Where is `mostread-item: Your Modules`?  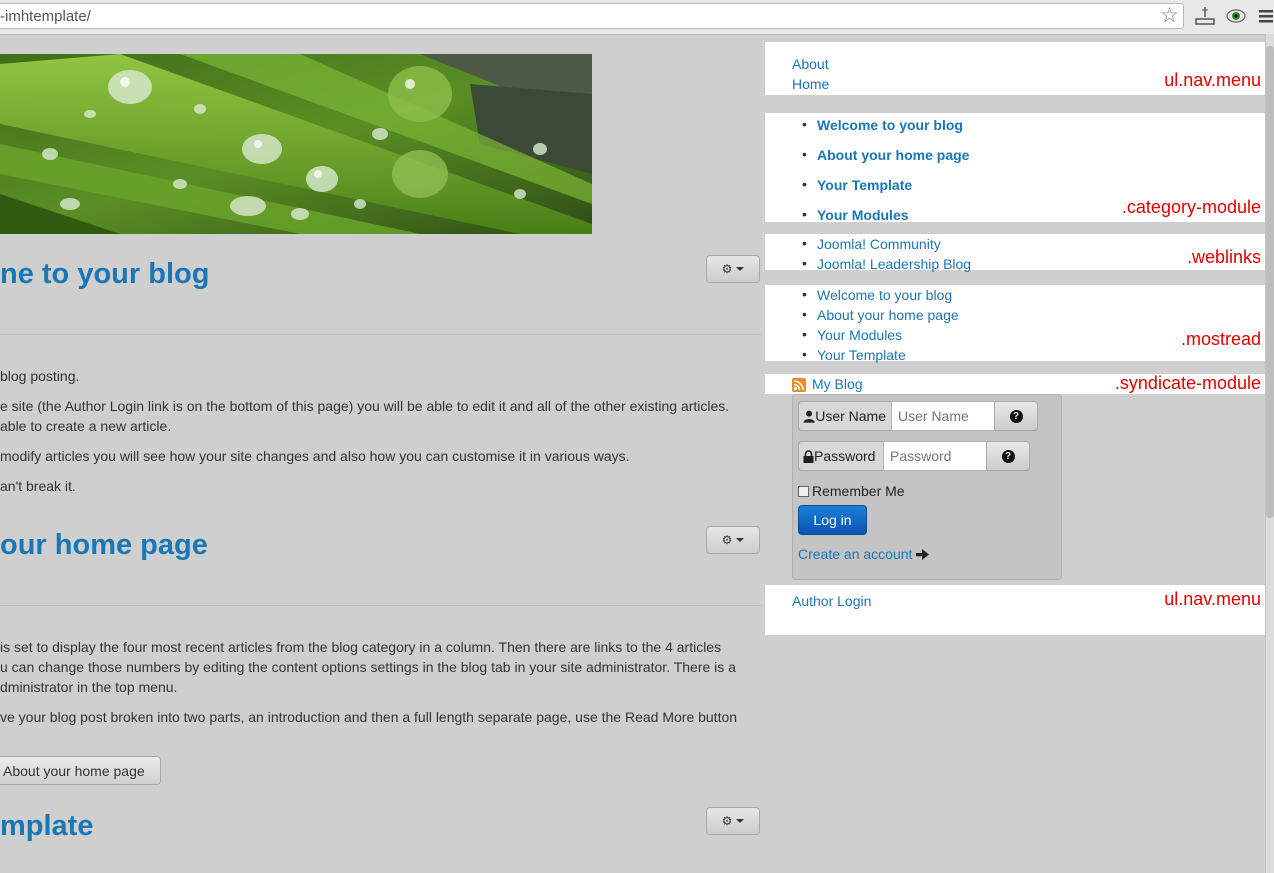 mostread-item: Your Modules is located at coordinates (859, 335).